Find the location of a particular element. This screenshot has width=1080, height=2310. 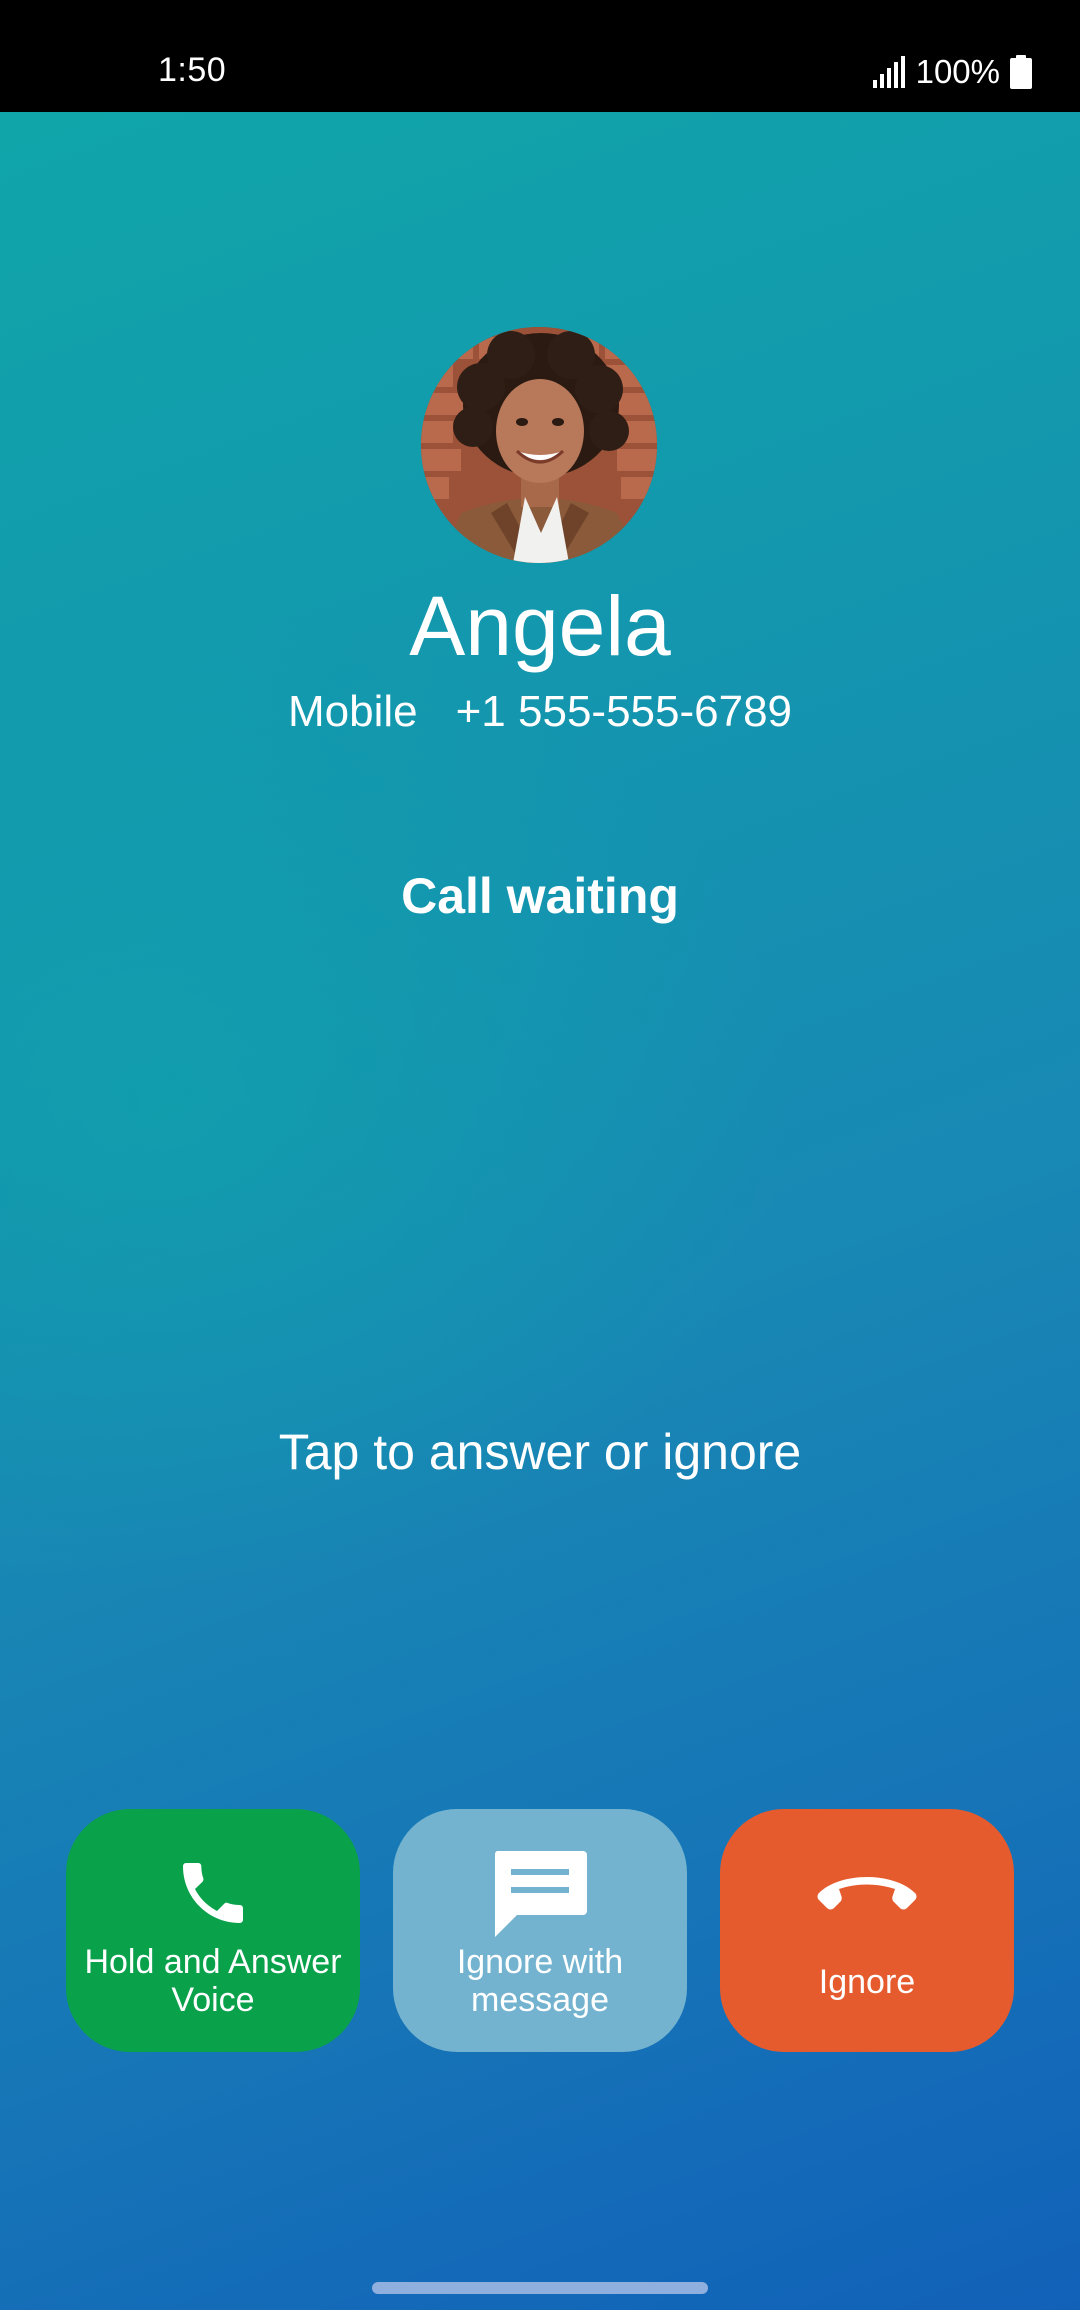

caller-photo is located at coordinates (539, 445).